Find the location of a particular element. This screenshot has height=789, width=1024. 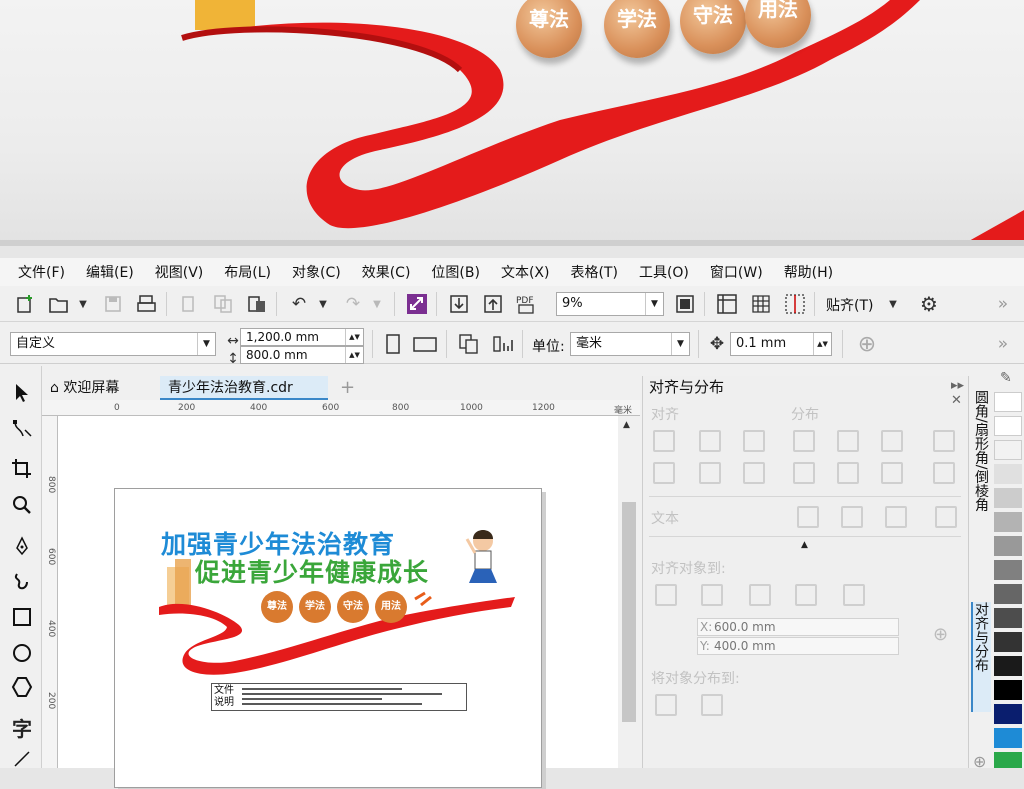

add-docker-icon: ⊕ is located at coordinates (979, 761).